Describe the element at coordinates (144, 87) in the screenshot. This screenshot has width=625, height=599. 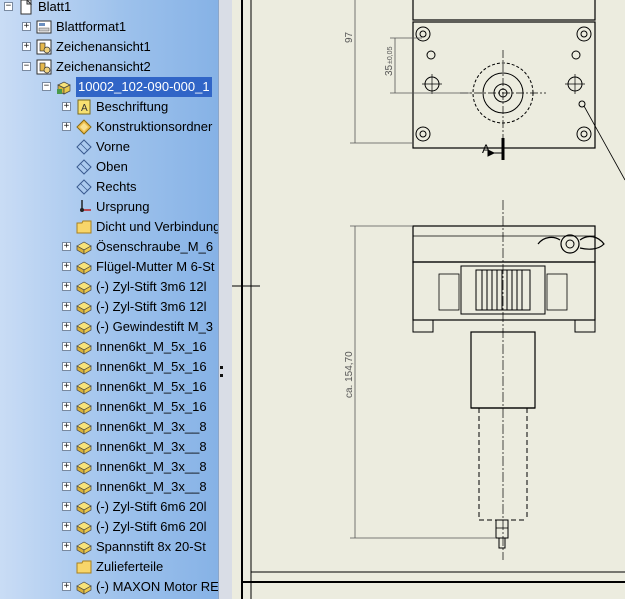
I see `tree-item-label: 10002_102-090-000_1` at that location.